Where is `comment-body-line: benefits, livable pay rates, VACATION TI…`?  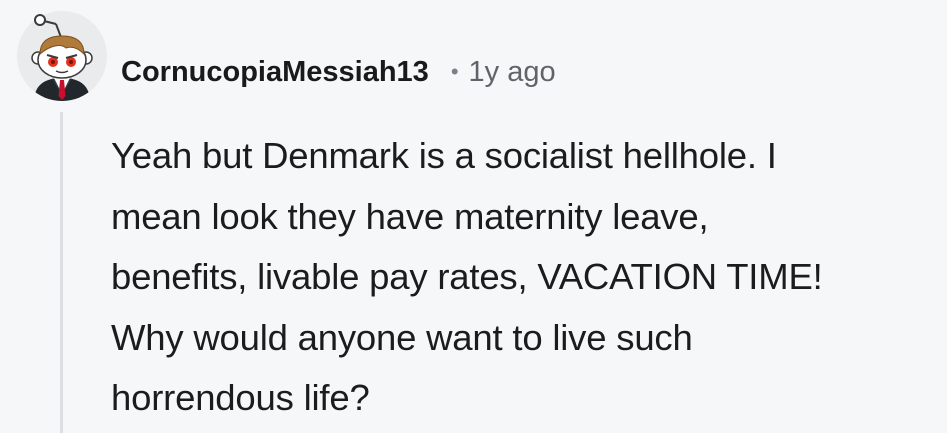
comment-body-line: benefits, livable pay rates, VACATION TI… is located at coordinates (467, 276).